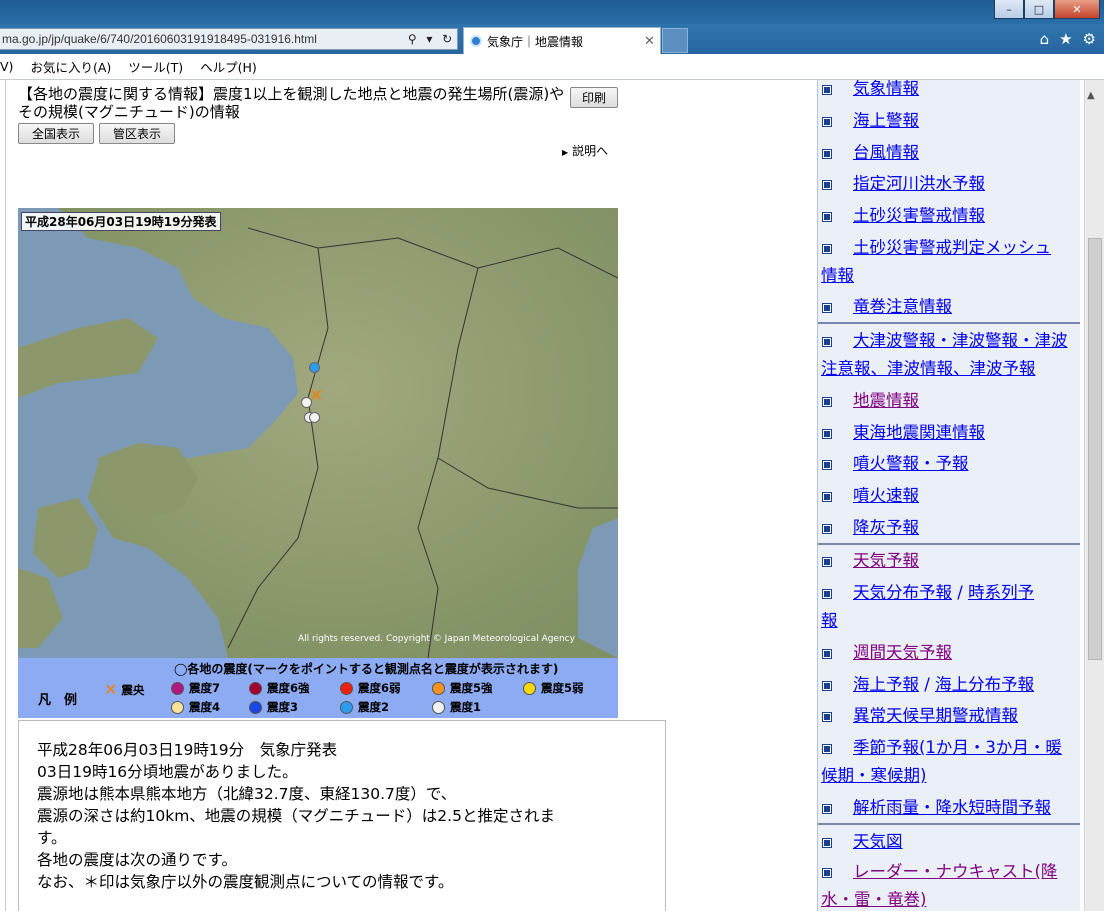  Describe the element at coordinates (949, 561) in the screenshot. I see `sidebar-item-weather-forecast: 天気予報` at that location.